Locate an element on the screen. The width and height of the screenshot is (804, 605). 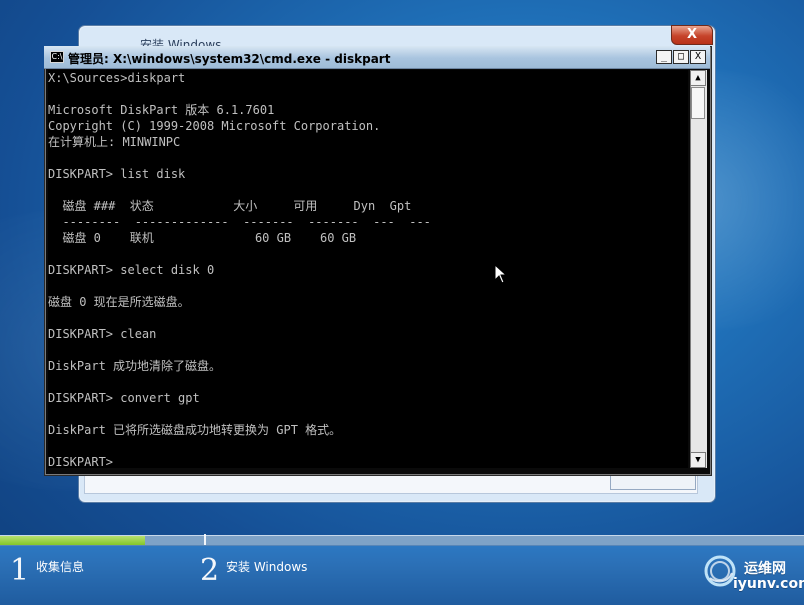
console-line: DISKPART> clean is located at coordinates (102, 334).